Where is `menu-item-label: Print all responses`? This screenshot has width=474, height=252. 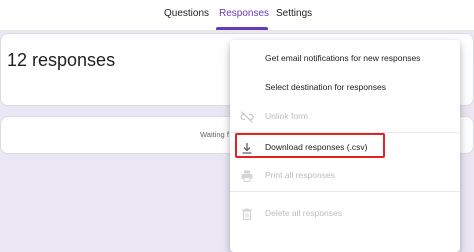
menu-item-label: Print all responses is located at coordinates (300, 175).